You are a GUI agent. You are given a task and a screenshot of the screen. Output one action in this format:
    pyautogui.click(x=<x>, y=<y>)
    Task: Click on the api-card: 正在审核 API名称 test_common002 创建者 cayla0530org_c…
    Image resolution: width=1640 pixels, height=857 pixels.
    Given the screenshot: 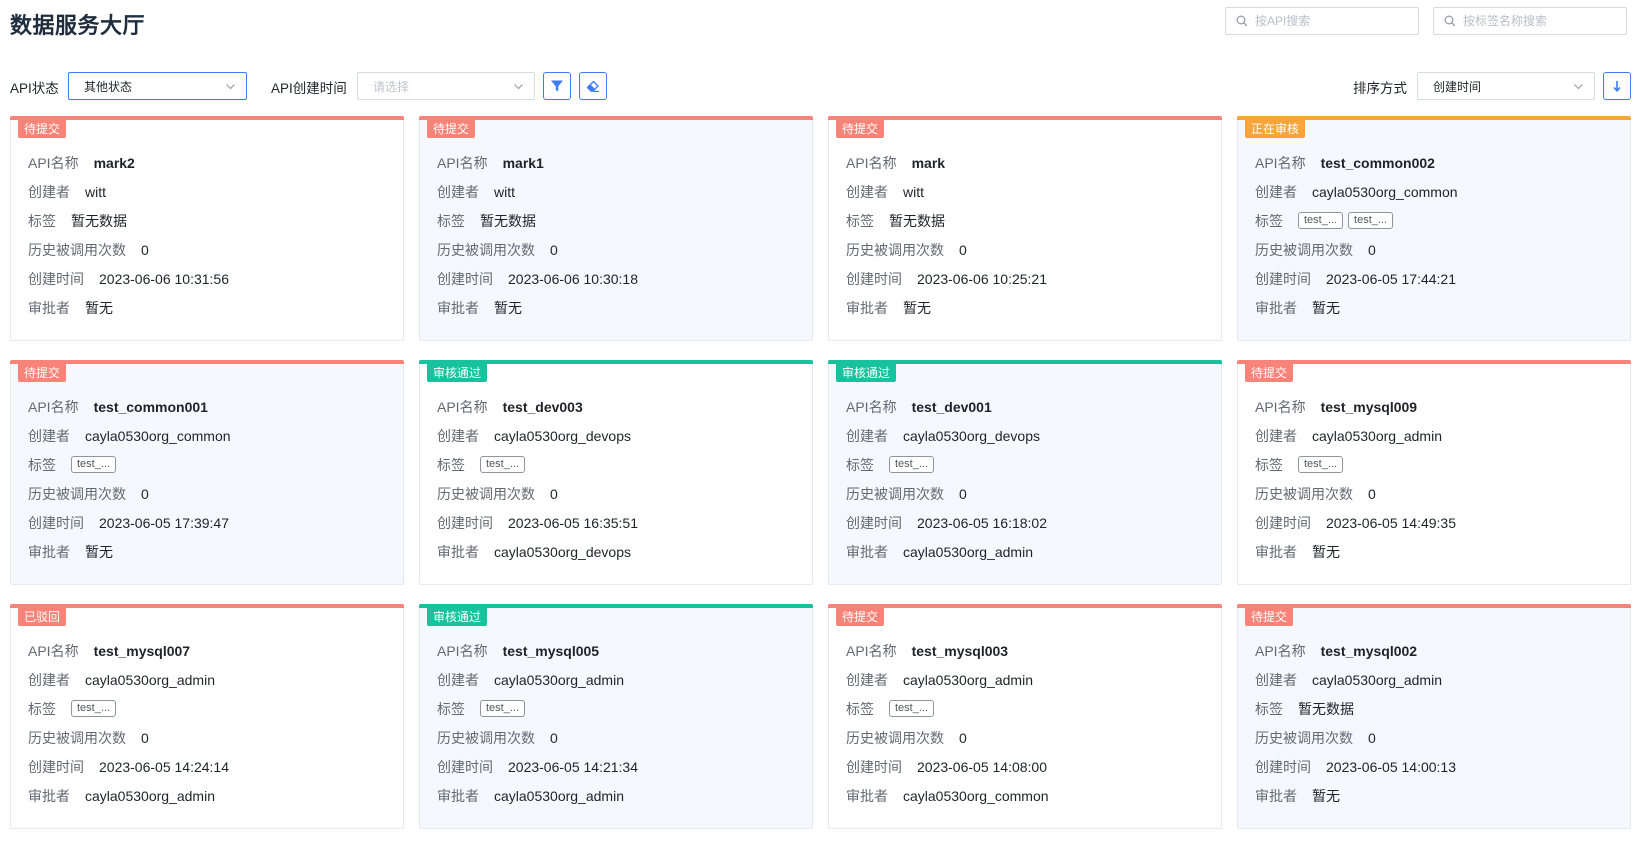 What is the action you would take?
    pyautogui.click(x=1434, y=228)
    